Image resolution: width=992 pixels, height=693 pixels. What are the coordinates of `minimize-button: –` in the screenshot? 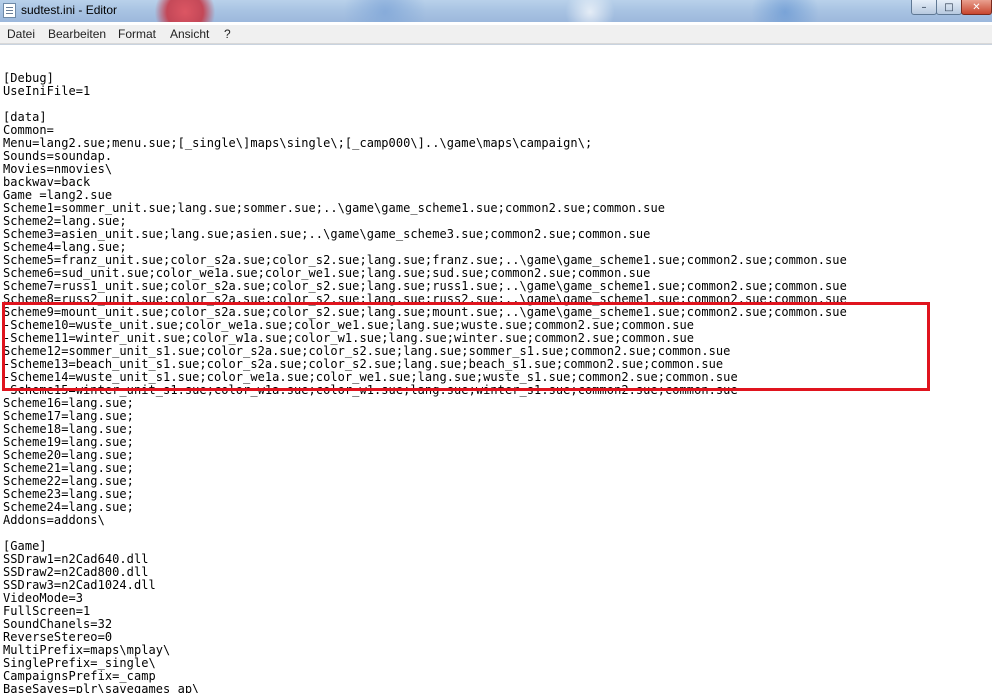 It's located at (924, 7).